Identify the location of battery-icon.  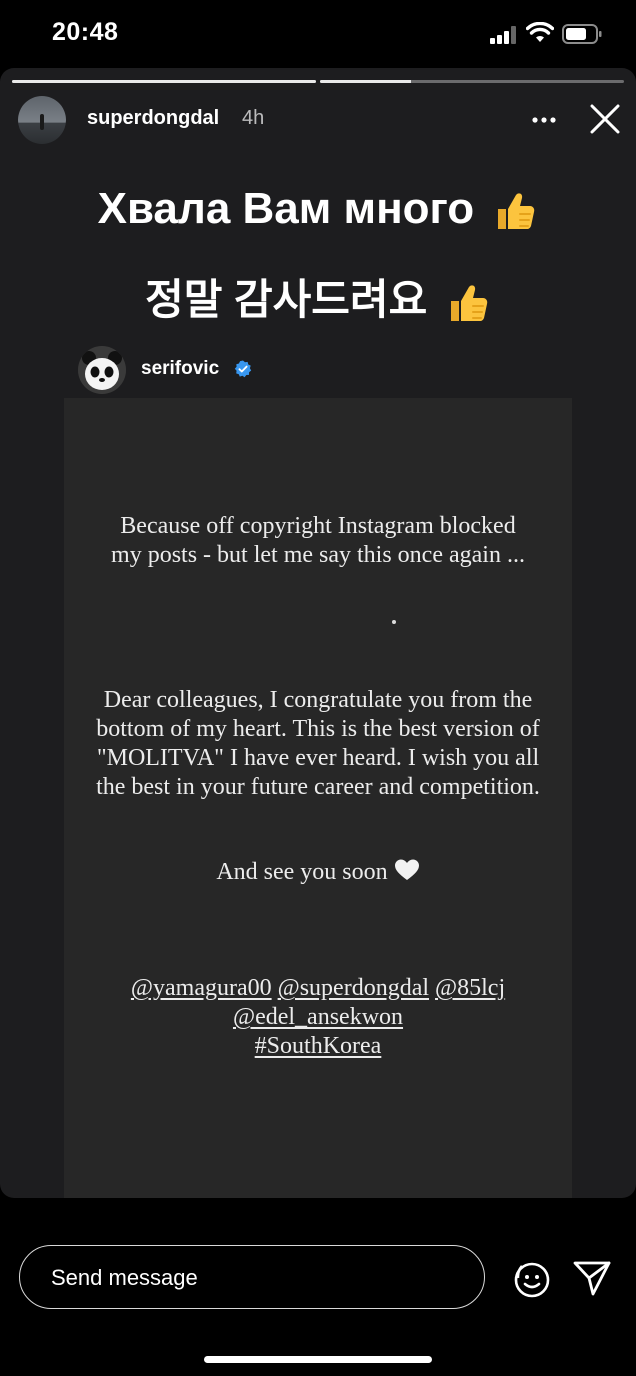
(582, 34).